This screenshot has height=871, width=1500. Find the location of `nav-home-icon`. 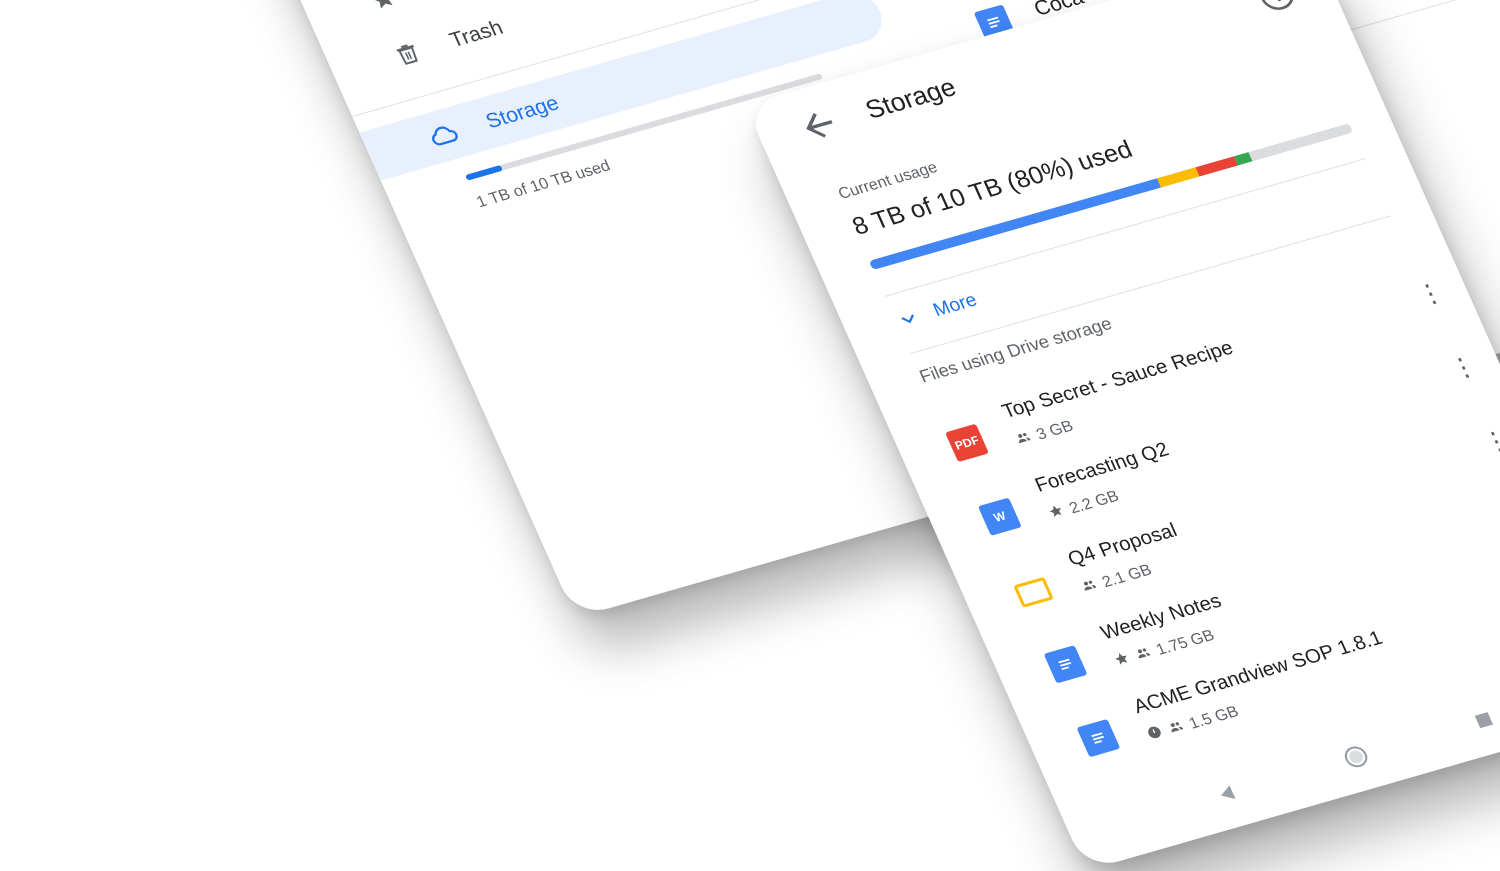

nav-home-icon is located at coordinates (1356, 756).